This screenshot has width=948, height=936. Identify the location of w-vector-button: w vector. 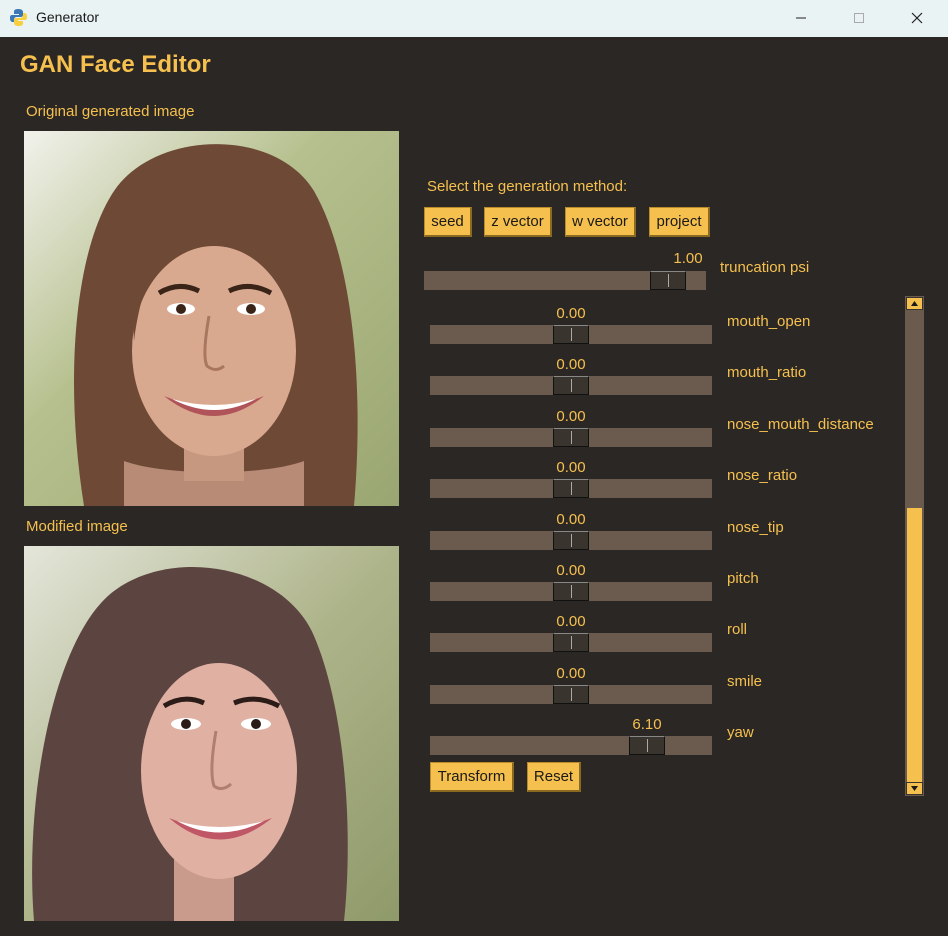
(600, 222).